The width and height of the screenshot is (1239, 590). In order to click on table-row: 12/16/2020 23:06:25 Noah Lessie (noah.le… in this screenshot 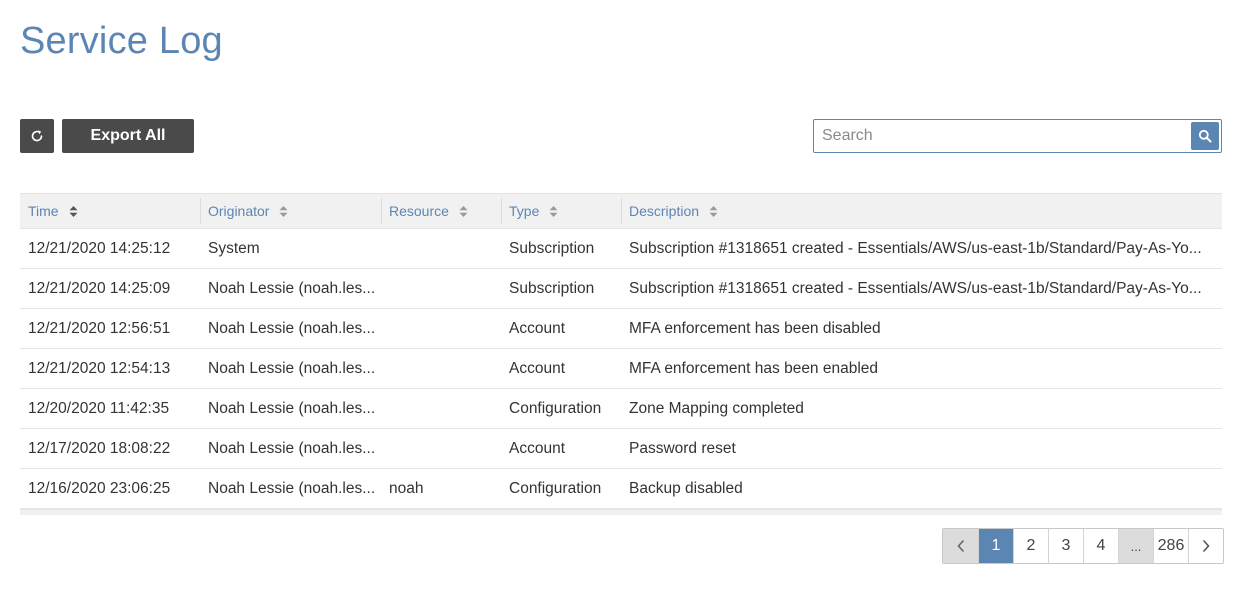, I will do `click(621, 489)`.